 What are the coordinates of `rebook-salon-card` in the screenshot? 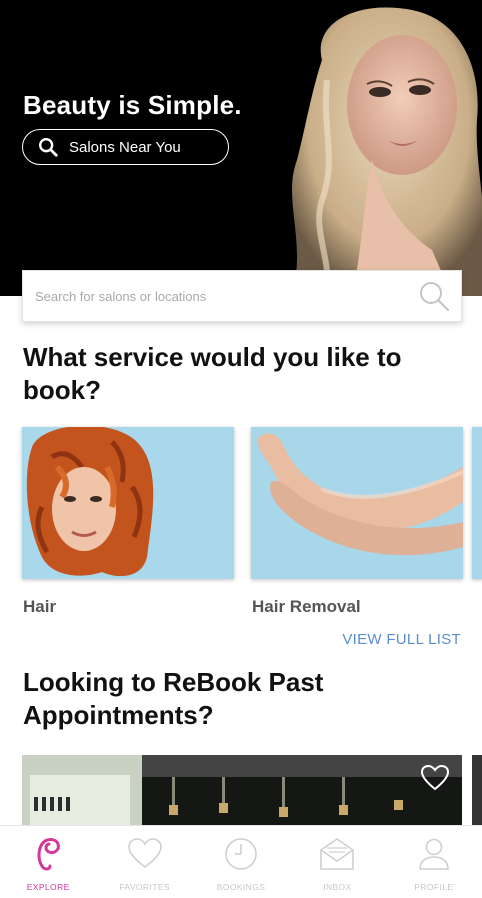 It's located at (242, 795).